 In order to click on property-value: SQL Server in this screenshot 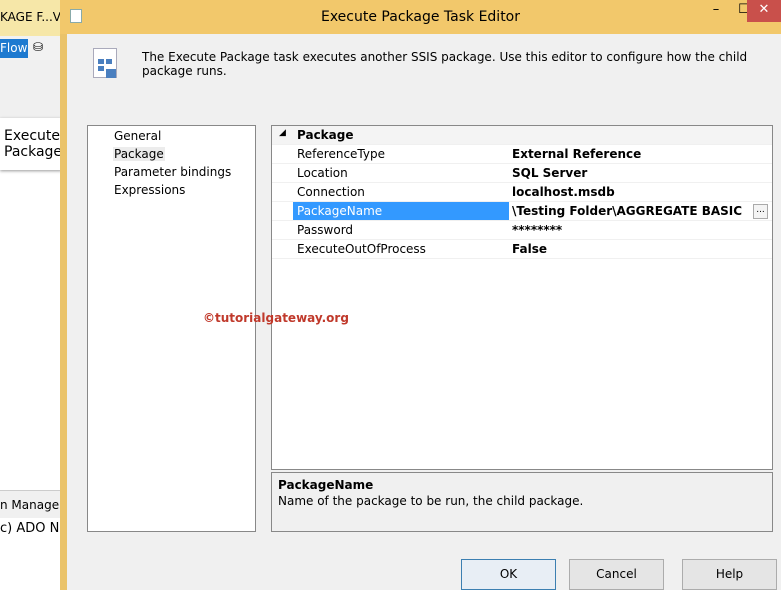, I will do `click(549, 173)`.